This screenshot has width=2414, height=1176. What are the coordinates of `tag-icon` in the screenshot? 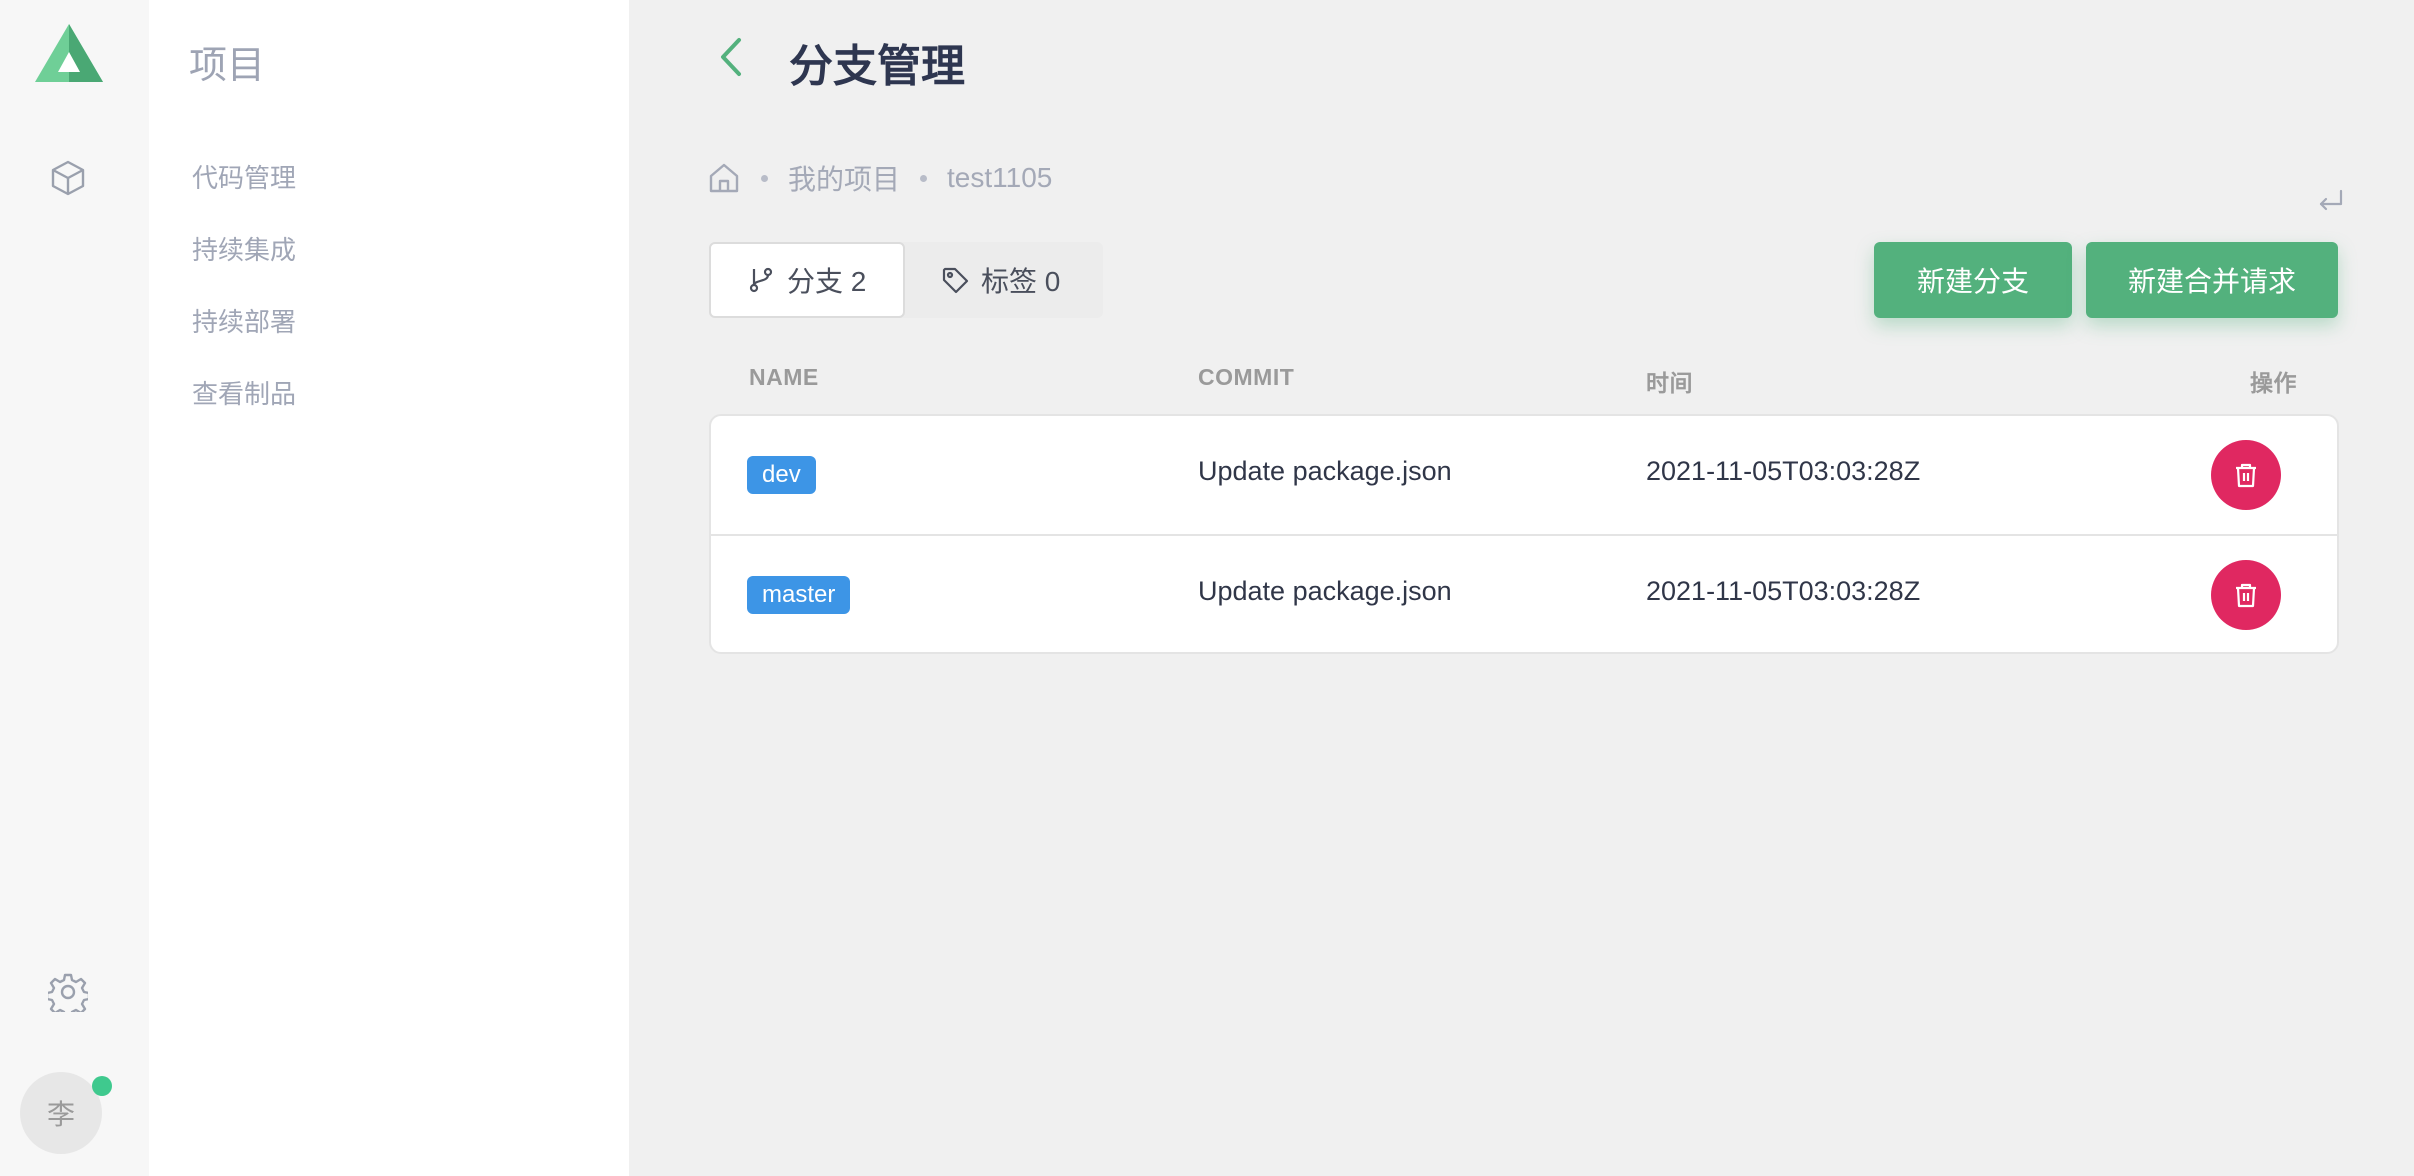 It's located at (955, 280).